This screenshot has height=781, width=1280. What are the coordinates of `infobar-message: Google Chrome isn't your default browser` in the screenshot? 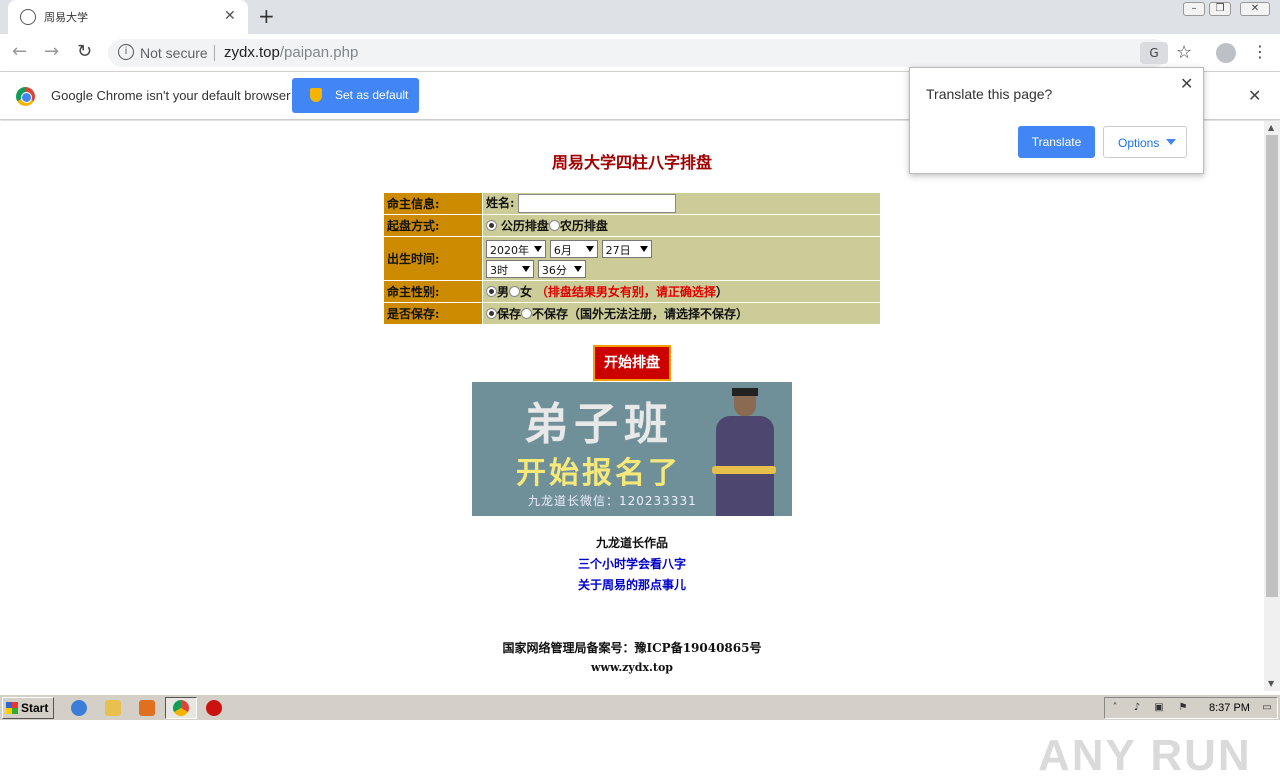 It's located at (171, 95).